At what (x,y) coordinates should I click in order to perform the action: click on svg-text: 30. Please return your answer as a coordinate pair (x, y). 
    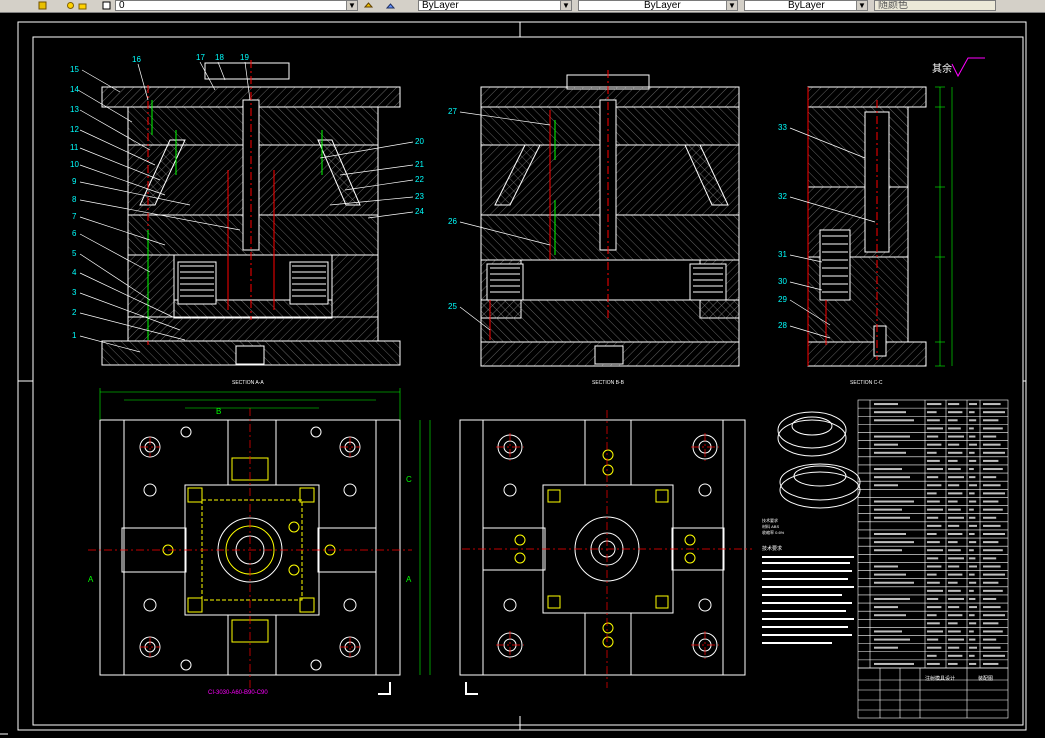
    Looking at the image, I should click on (782, 281).